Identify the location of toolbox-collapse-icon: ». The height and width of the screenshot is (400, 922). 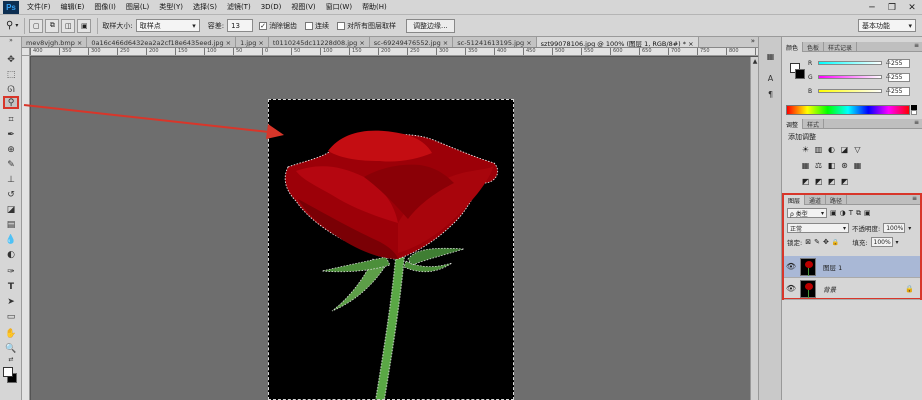
(11, 40).